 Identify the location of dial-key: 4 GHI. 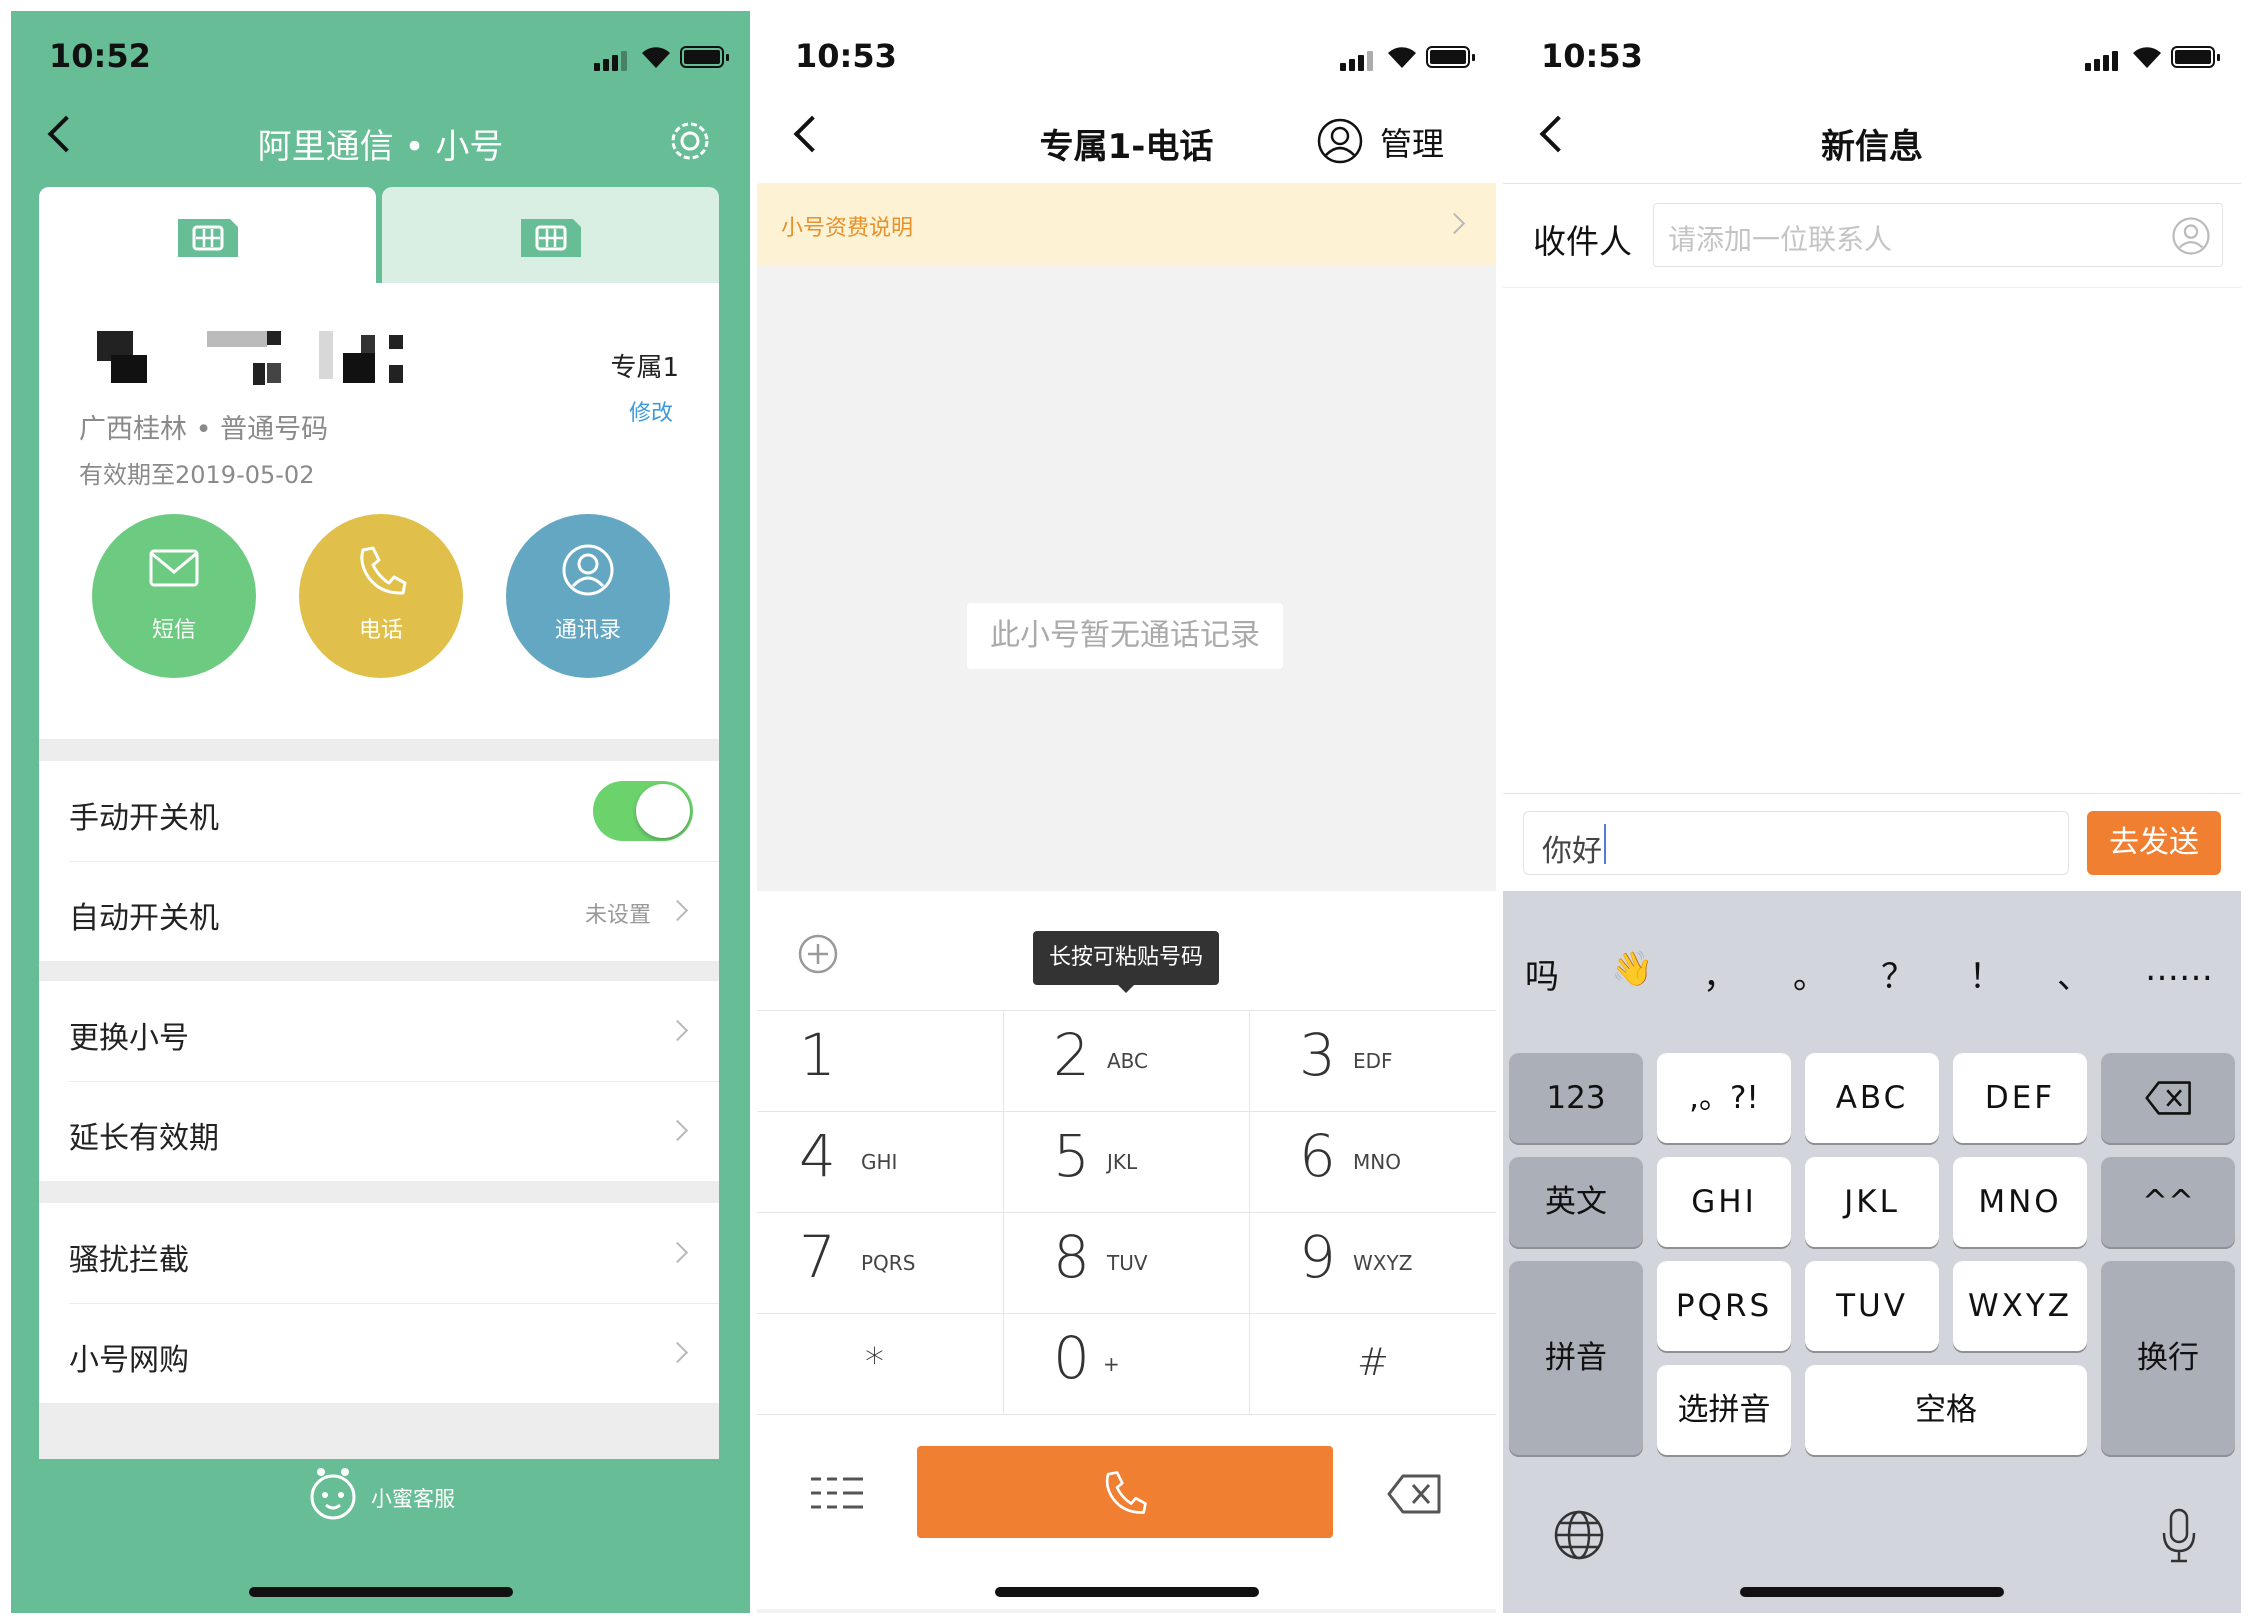
(880, 1162).